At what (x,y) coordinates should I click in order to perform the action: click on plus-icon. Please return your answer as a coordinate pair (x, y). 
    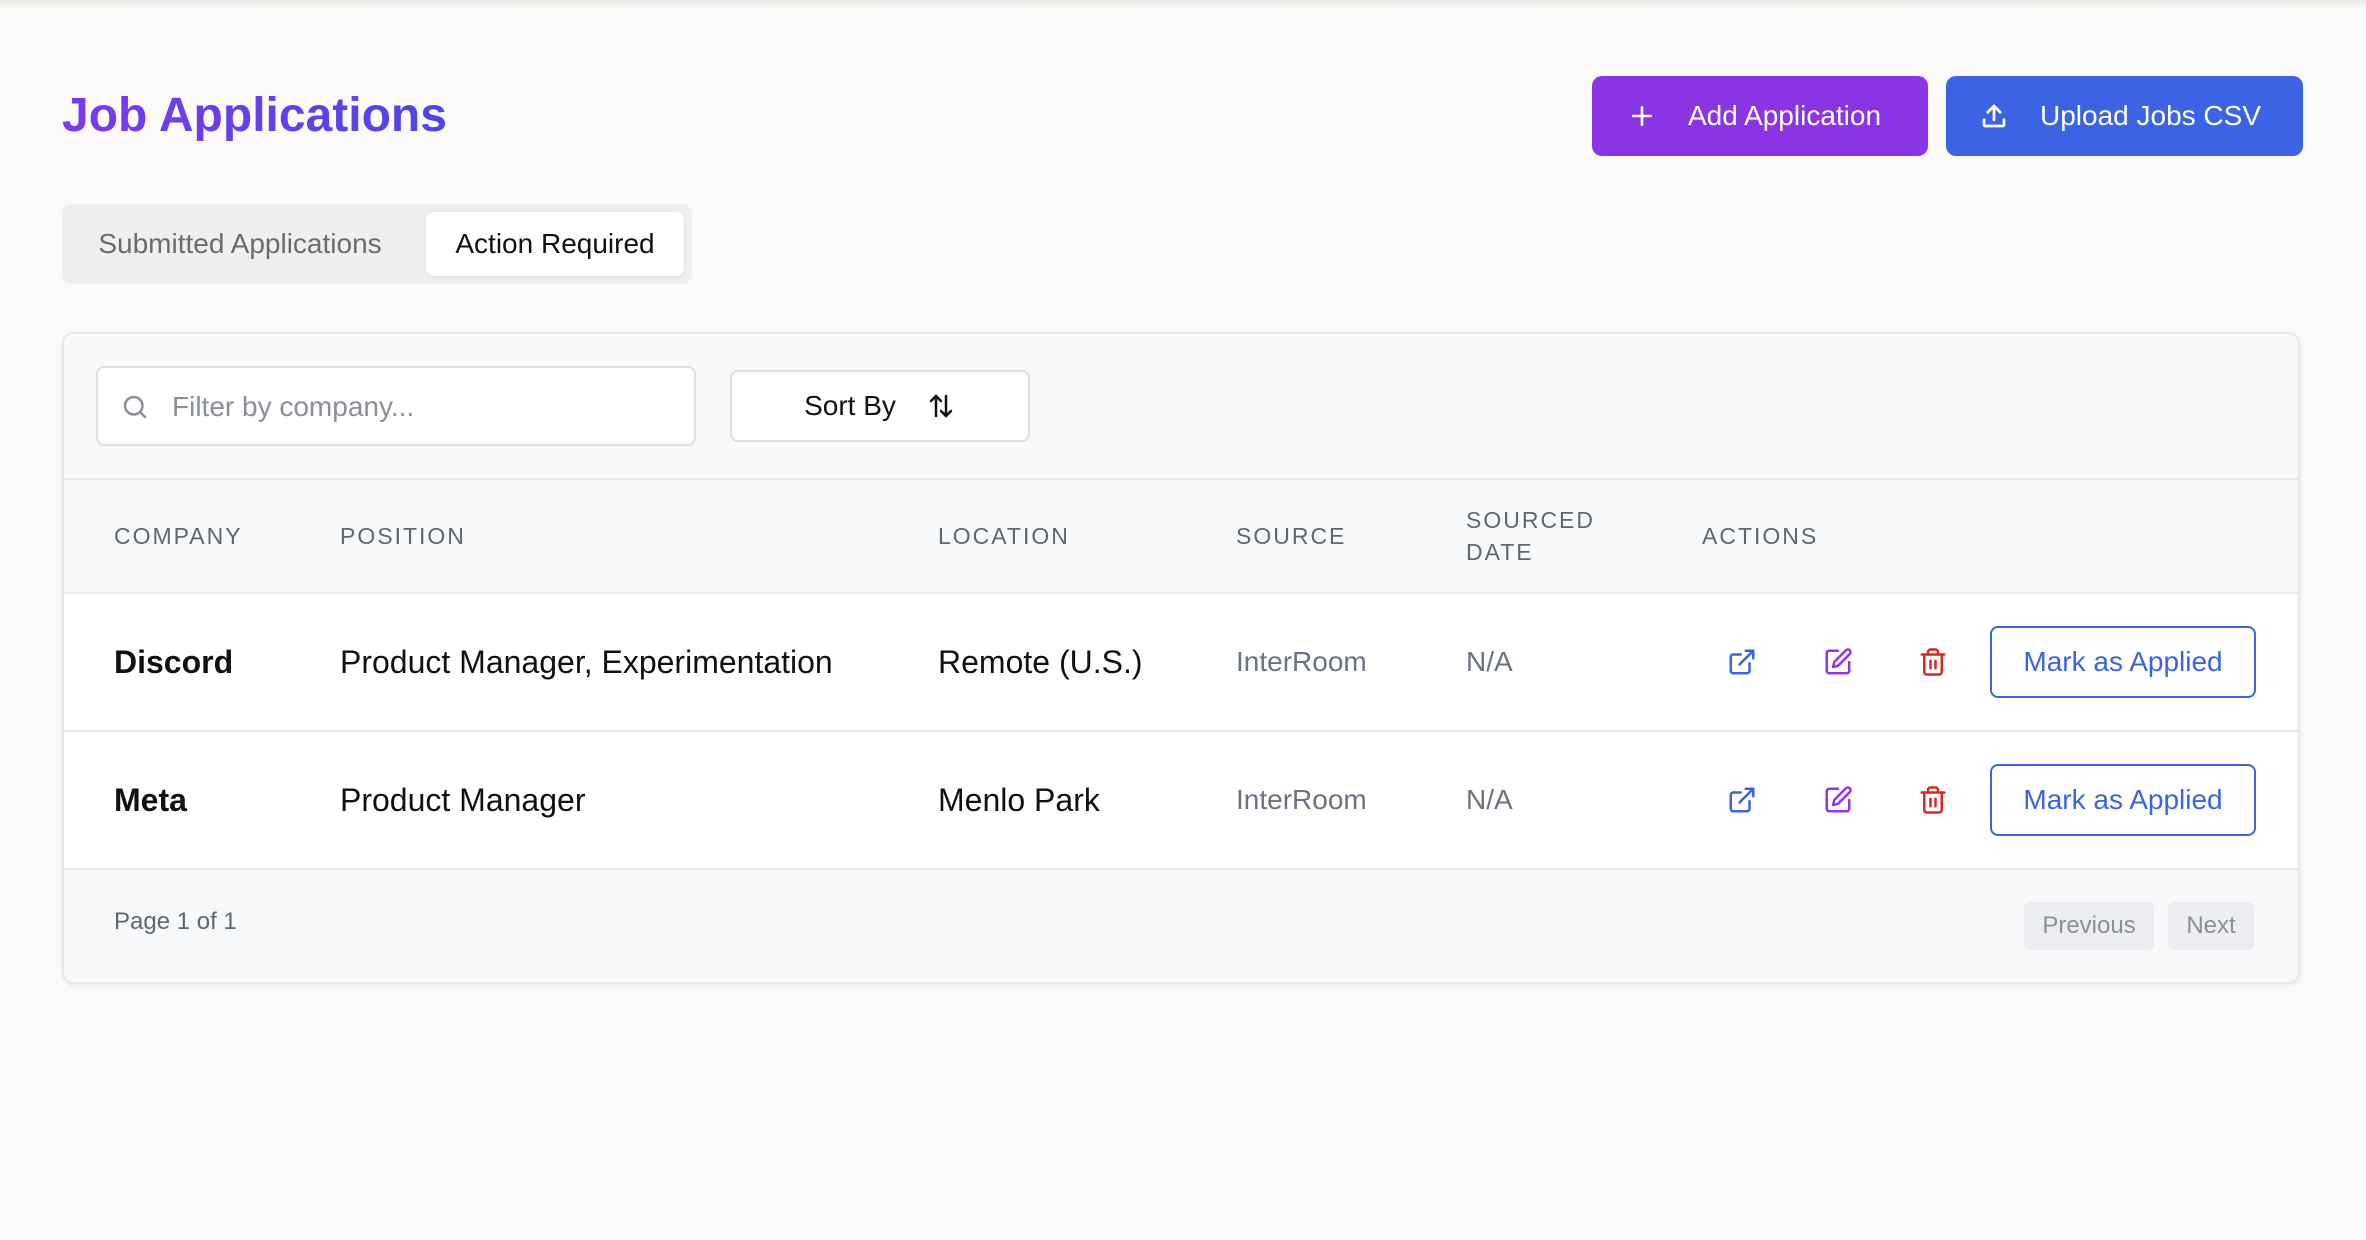
    Looking at the image, I should click on (1642, 116).